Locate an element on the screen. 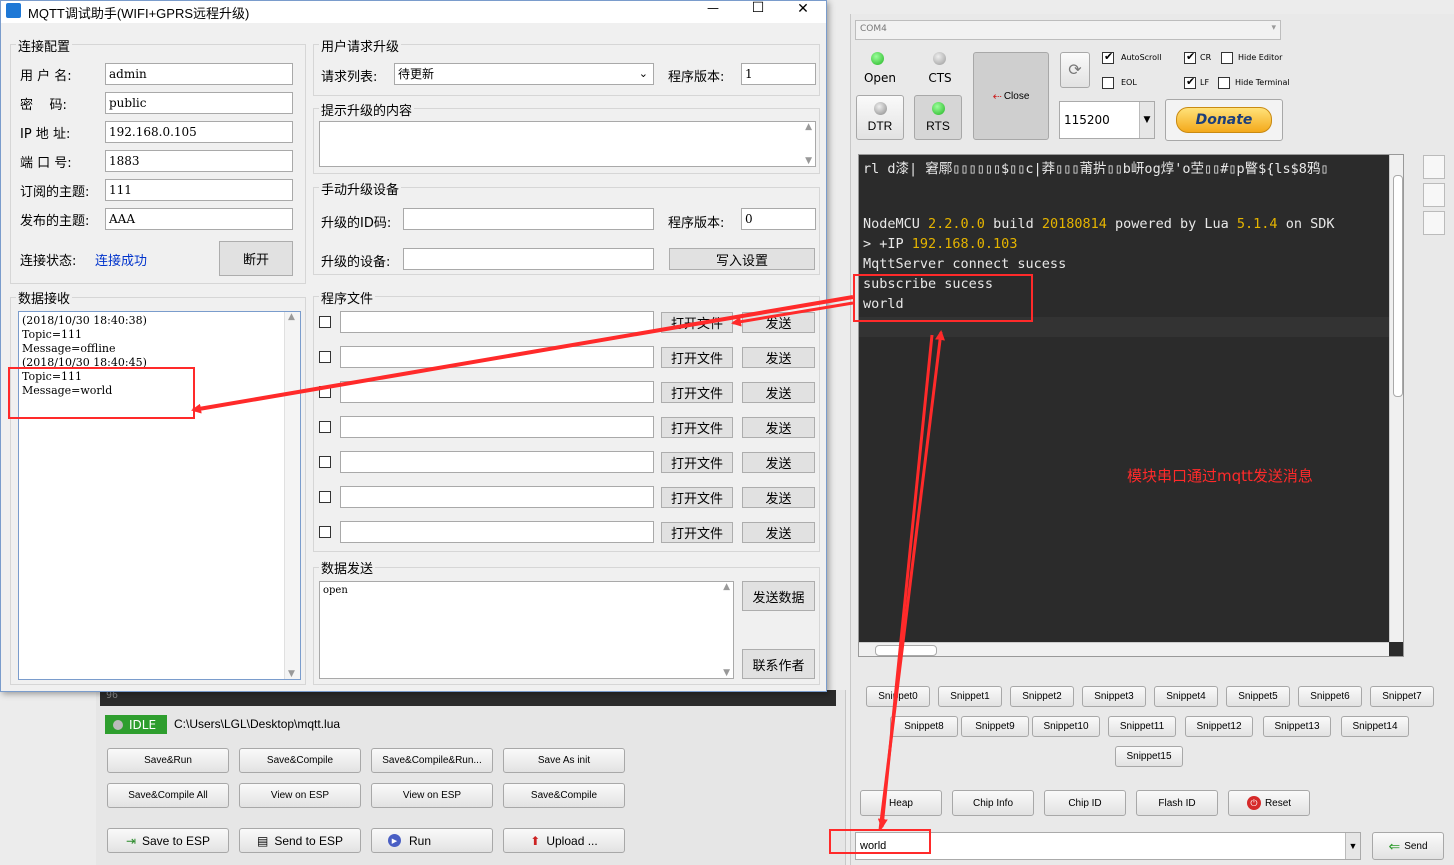 This screenshot has height=865, width=1454. arrow-terminal-to-command is located at coordinates (905, 581).